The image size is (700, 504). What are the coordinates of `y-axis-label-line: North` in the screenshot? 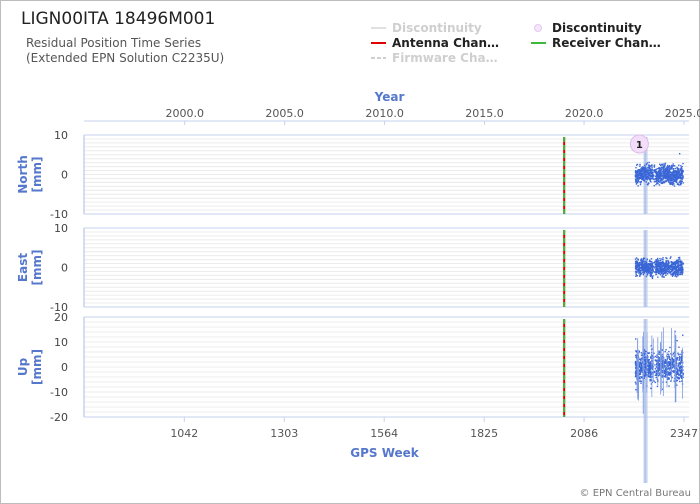 It's located at (23, 174).